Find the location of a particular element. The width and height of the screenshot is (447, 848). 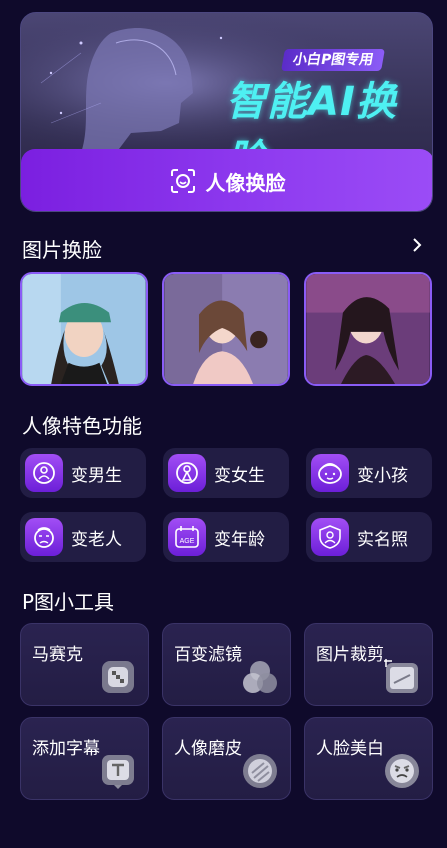

crop-icon is located at coordinates (401, 676).